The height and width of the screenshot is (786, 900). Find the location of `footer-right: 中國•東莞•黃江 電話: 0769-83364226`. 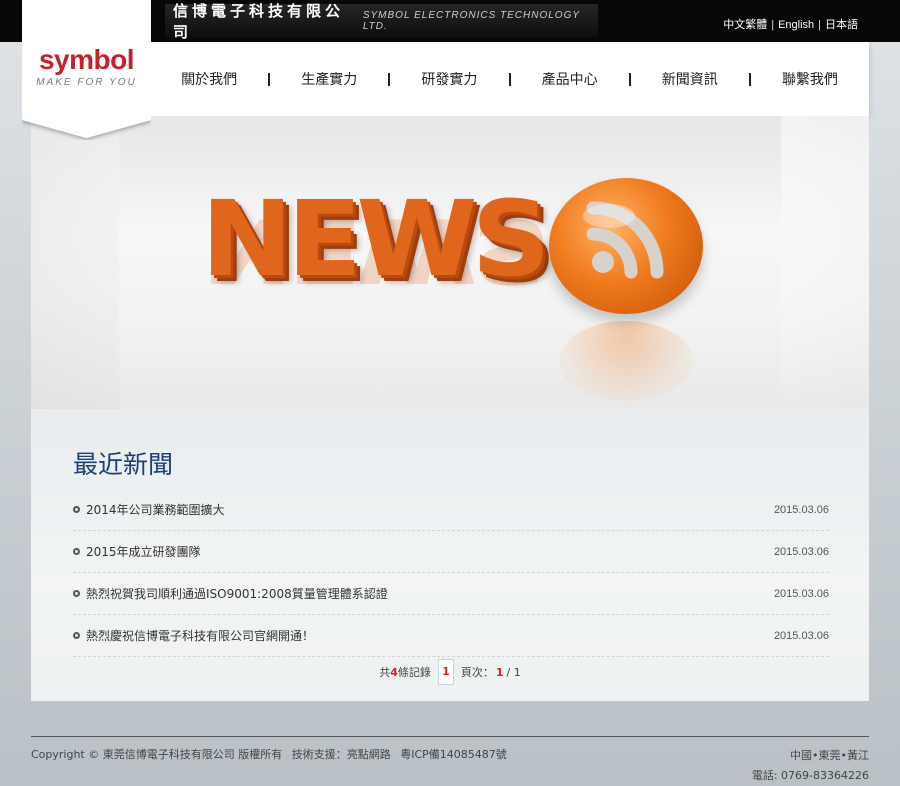

footer-right: 中國•東莞•黃江 電話: 0769-83364226 is located at coordinates (810, 766).